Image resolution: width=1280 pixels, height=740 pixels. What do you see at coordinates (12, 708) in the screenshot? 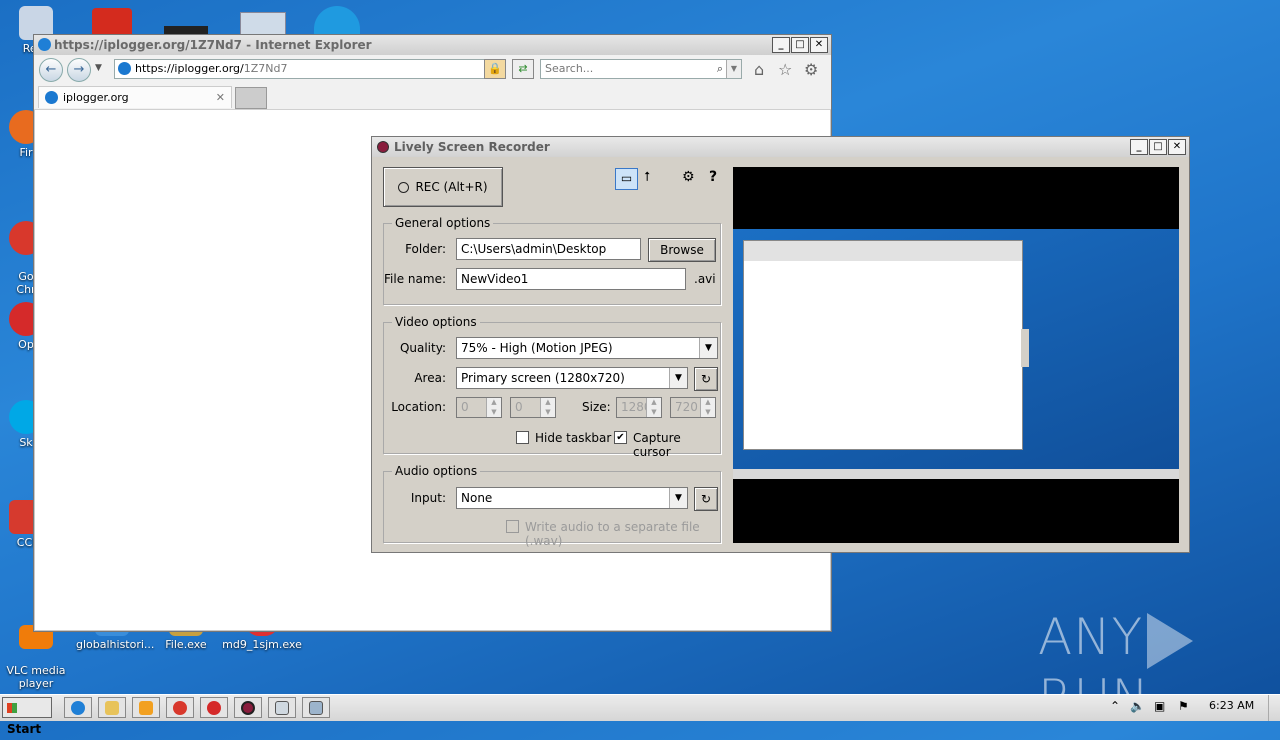
I see `windows-flag-icon` at bounding box center [12, 708].